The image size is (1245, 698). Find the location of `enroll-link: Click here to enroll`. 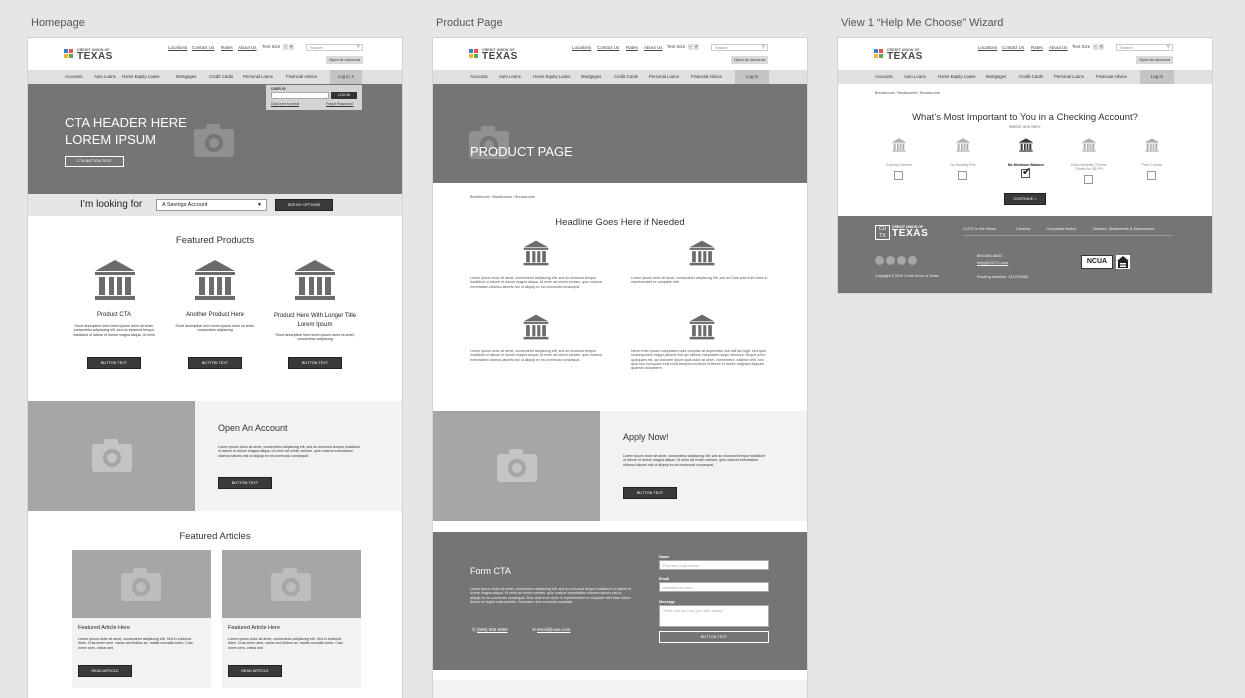

enroll-link: Click here to enroll is located at coordinates (285, 104).